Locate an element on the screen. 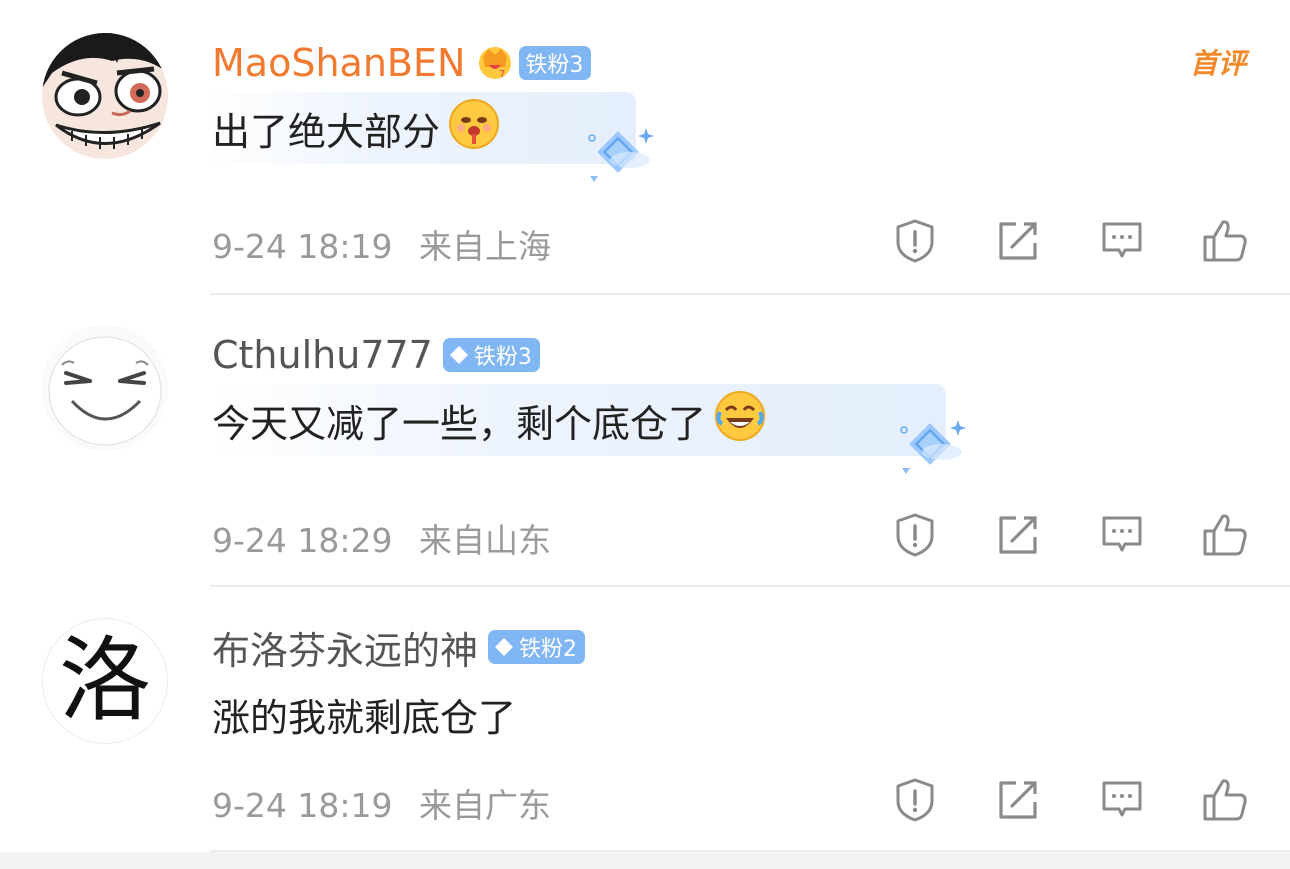 This screenshot has width=1290, height=869. comment-text: 今天又减了一些，剩个底仓了 is located at coordinates (459, 423).